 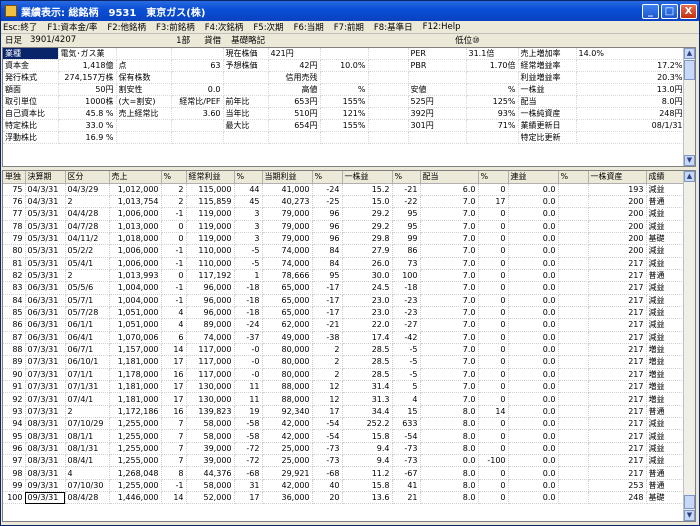 What do you see at coordinates (689, 160) in the screenshot?
I see `scroll-down-icon: ▼` at bounding box center [689, 160].